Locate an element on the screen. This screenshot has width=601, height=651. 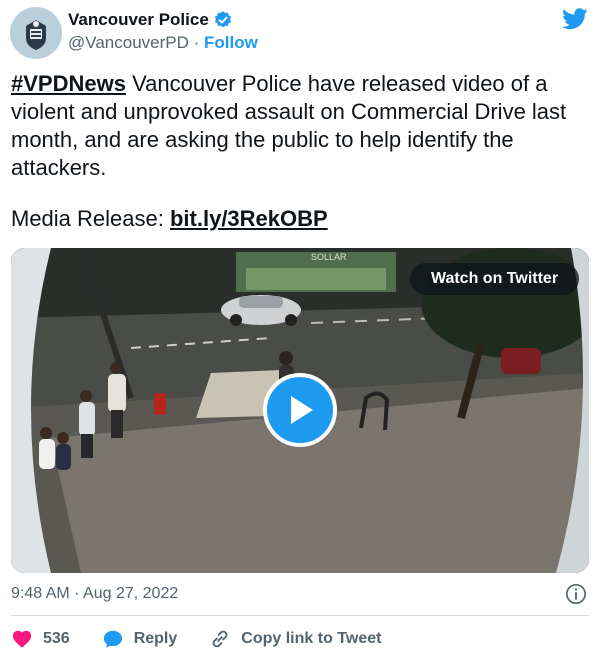
play-icon is located at coordinates (302, 410).